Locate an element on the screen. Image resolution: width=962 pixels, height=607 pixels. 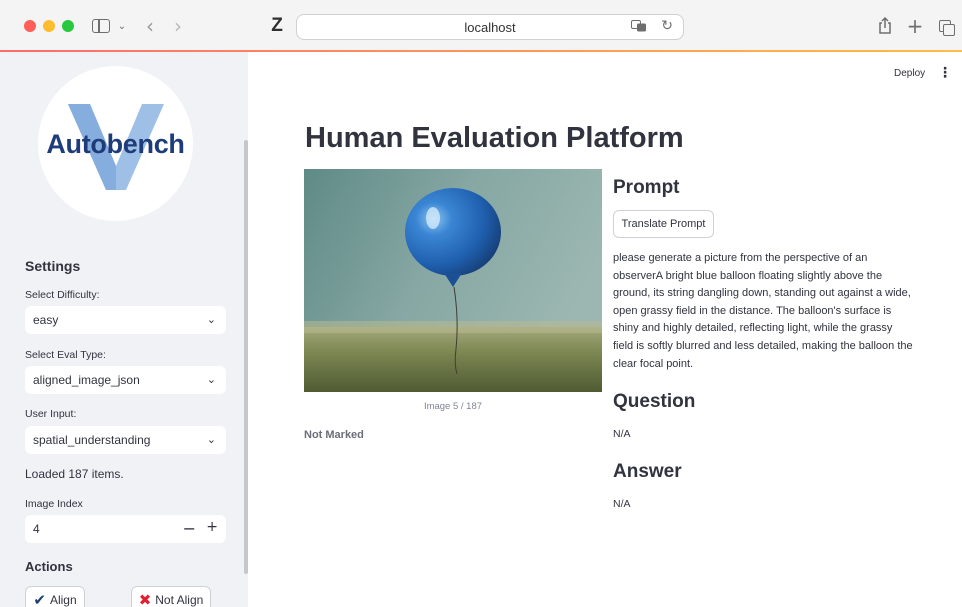
not-align-button: ✖ Not Align is located at coordinates (171, 596).